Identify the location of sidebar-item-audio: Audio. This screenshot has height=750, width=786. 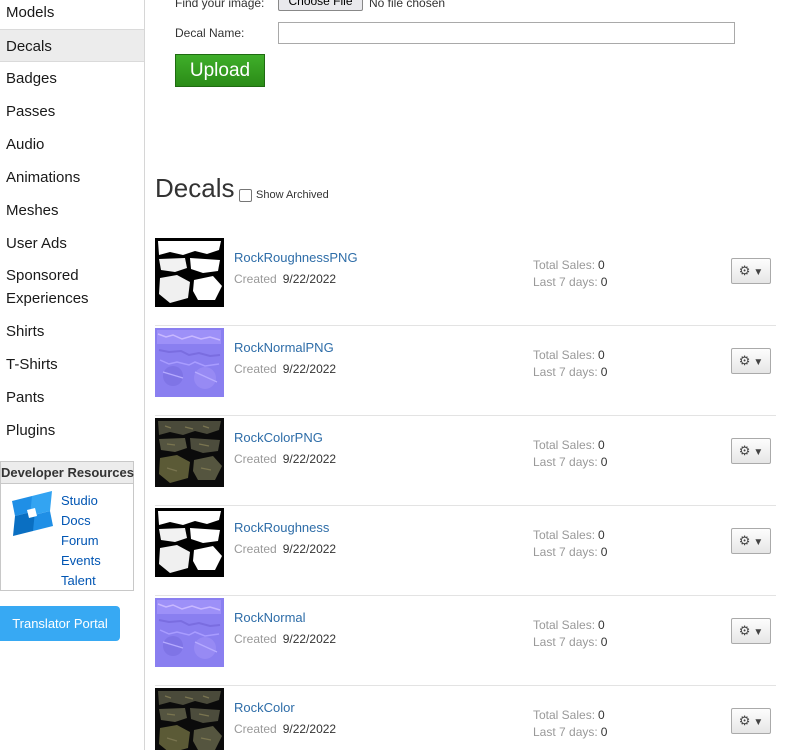
(72, 144).